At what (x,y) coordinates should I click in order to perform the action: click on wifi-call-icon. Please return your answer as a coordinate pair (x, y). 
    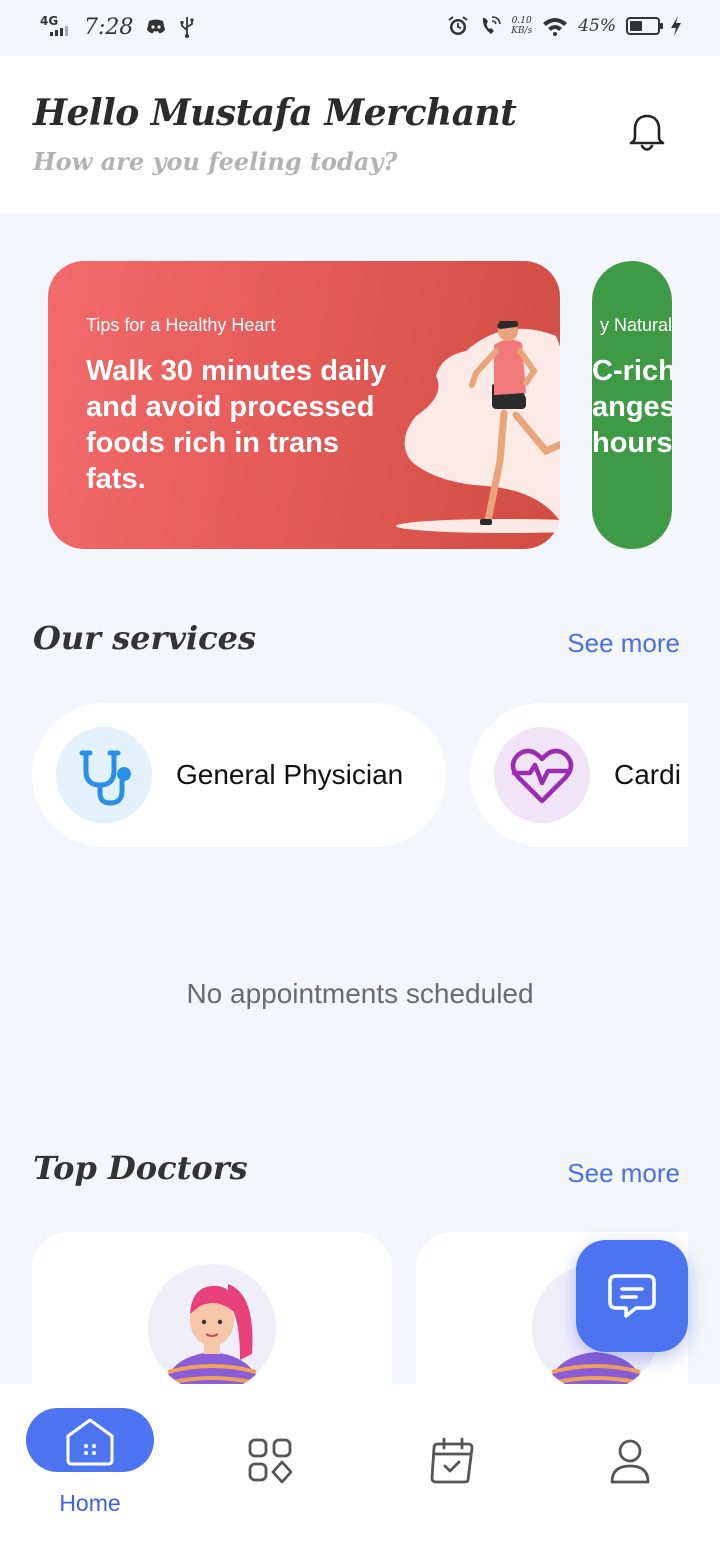
    Looking at the image, I should click on (492, 25).